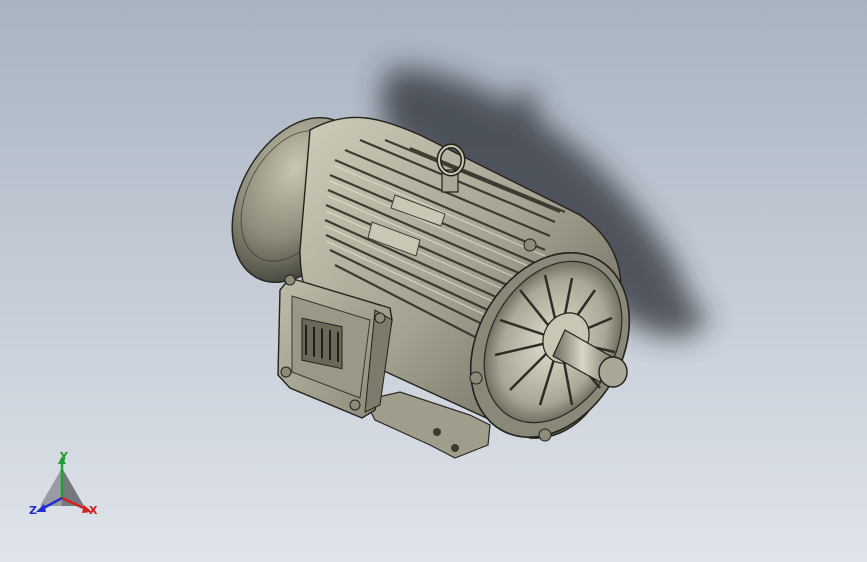 The width and height of the screenshot is (867, 562). Describe the element at coordinates (33, 510) in the screenshot. I see `z-axis-label: Z` at that location.